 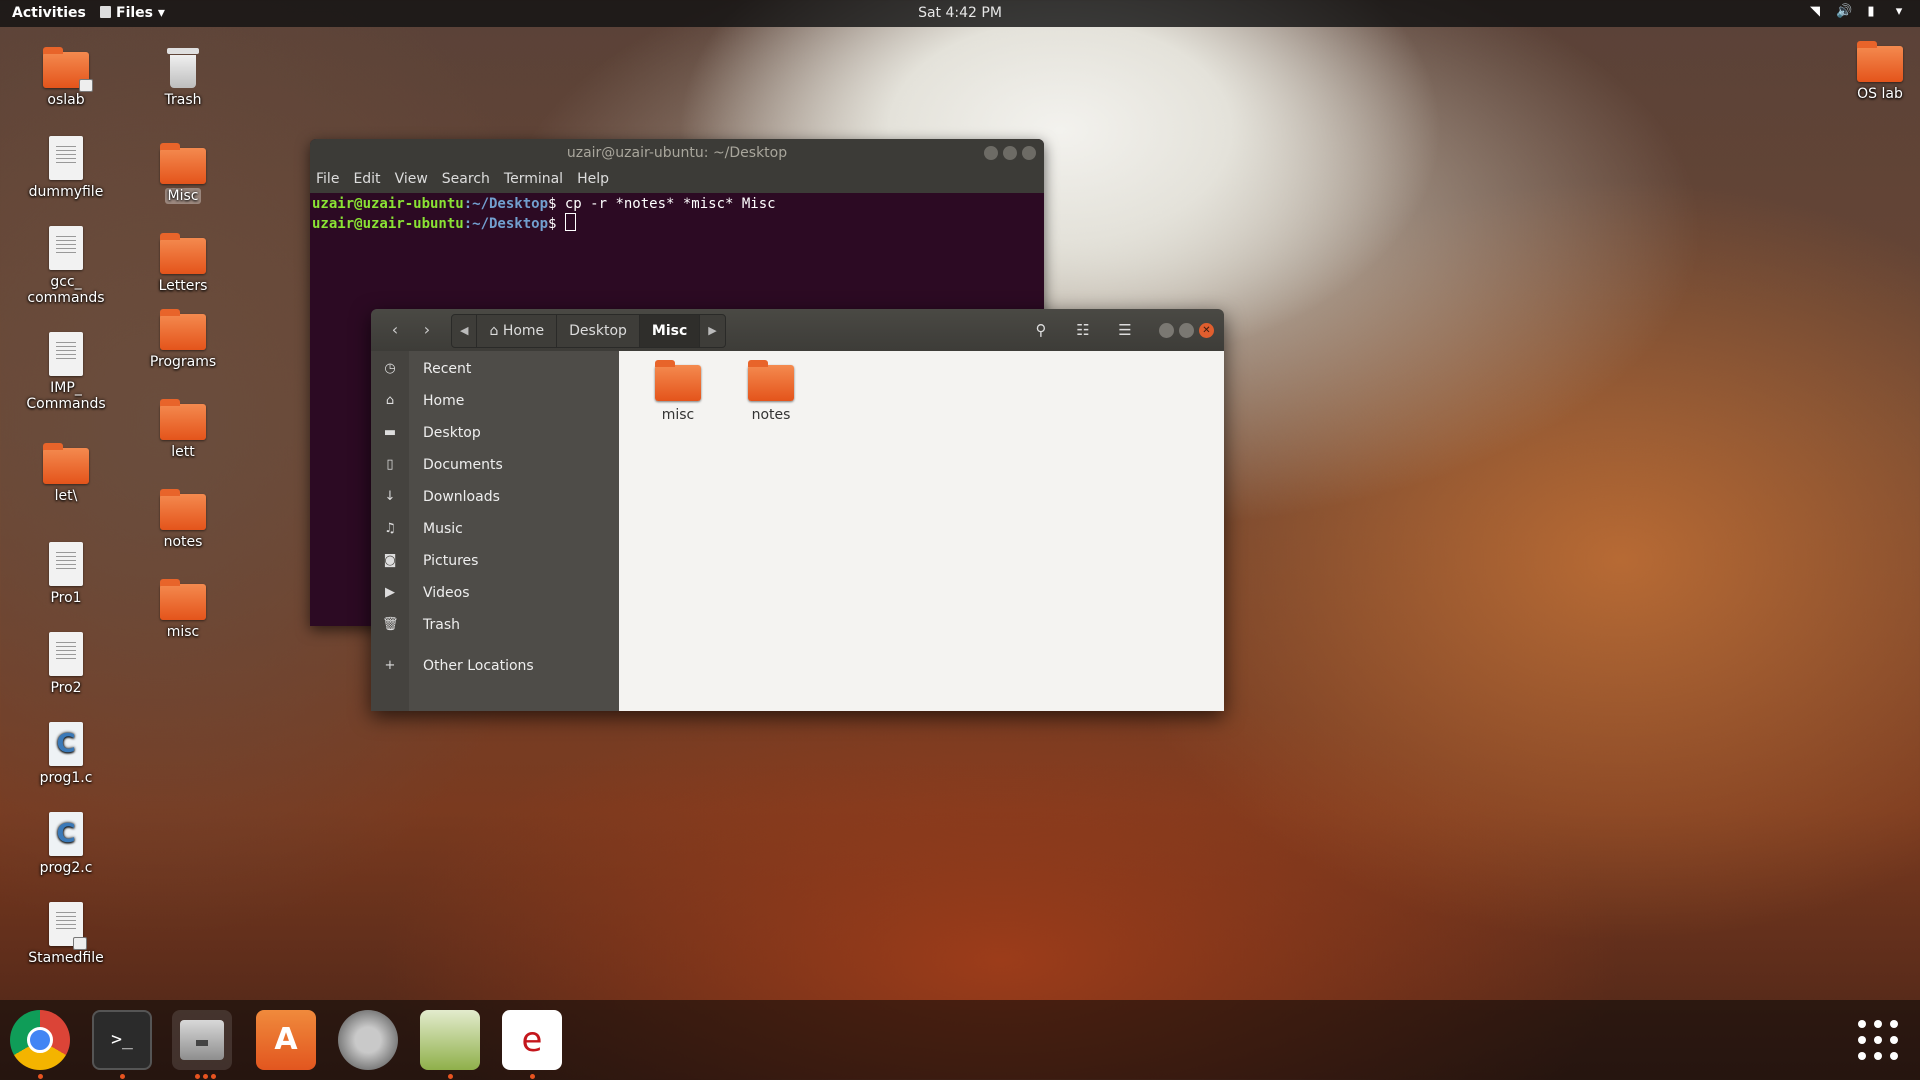 I want to click on desktop-icon-pro1: Pro1, so click(x=66, y=574).